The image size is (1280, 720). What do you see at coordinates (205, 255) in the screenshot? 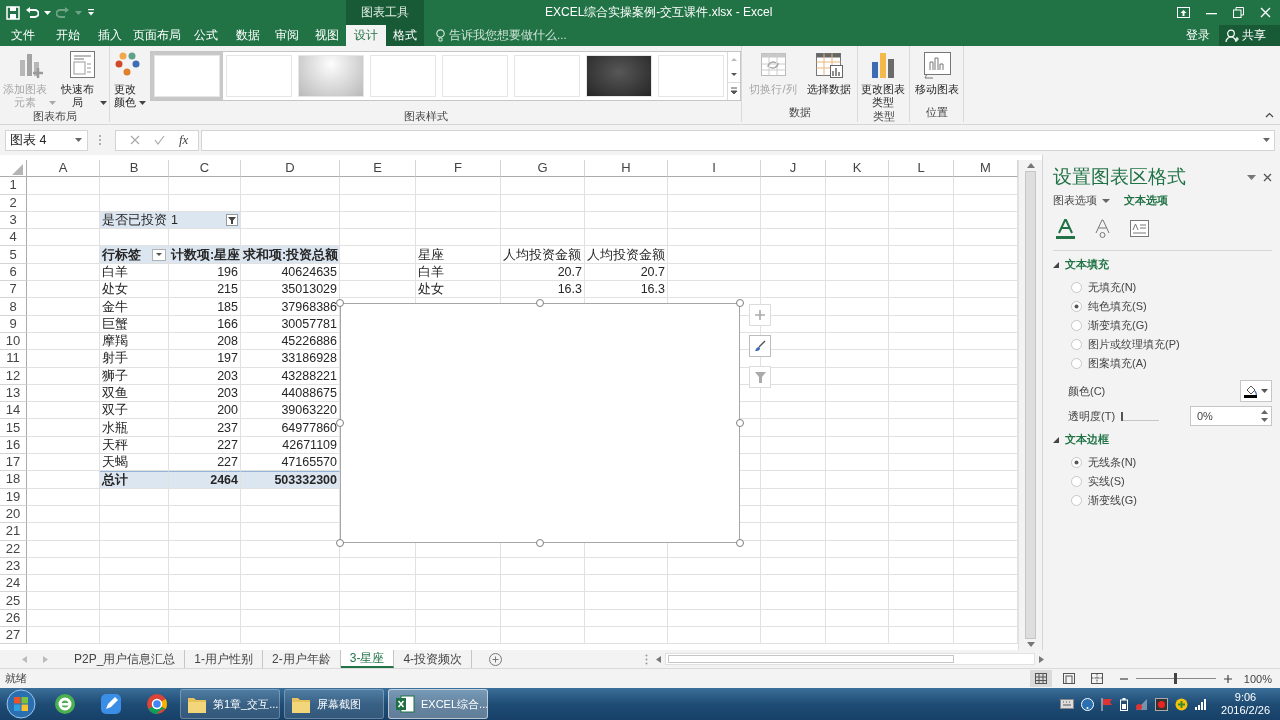
I see `sheet-cell: 计数项:星座` at bounding box center [205, 255].